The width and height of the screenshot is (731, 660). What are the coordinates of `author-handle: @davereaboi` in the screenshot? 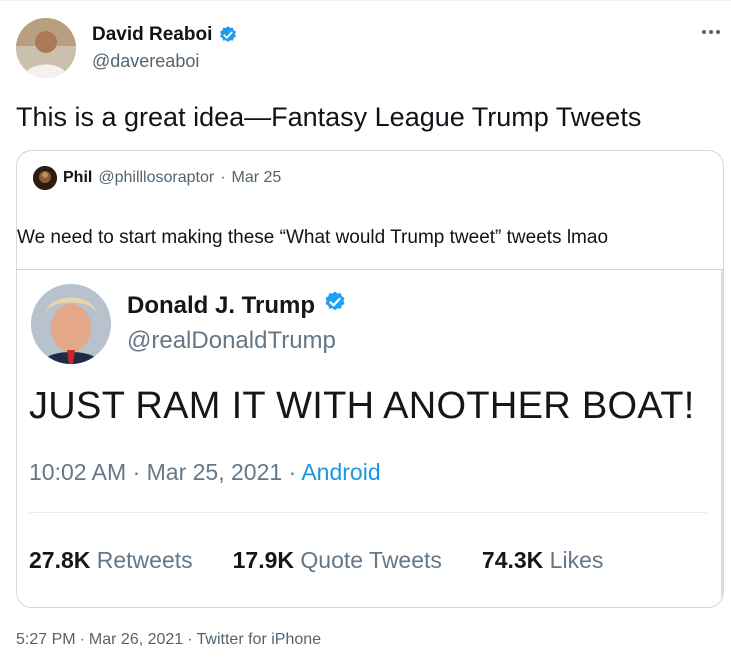 It's located at (145, 61).